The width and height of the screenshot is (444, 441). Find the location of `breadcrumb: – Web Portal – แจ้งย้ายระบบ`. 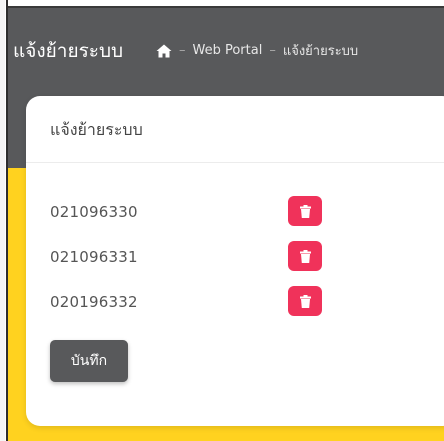

breadcrumb: – Web Portal – แจ้งย้ายระบบ is located at coordinates (257, 50).